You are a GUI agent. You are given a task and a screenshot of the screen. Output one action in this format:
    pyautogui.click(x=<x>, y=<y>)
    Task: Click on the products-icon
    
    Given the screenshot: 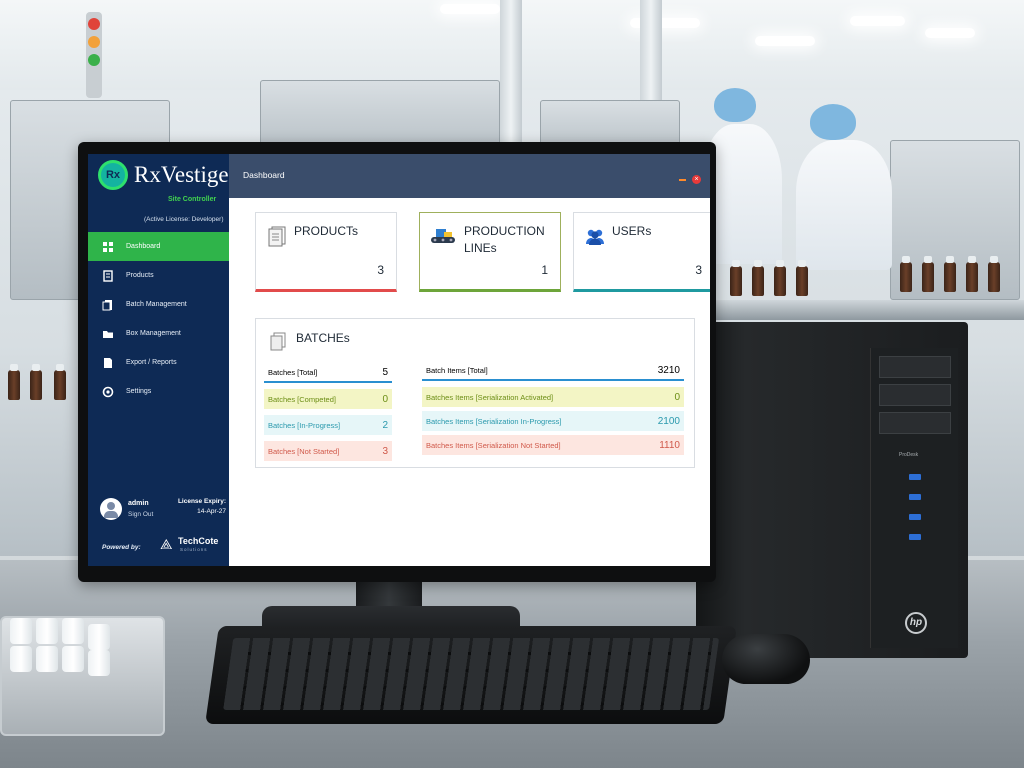 What is the action you would take?
    pyautogui.click(x=108, y=275)
    